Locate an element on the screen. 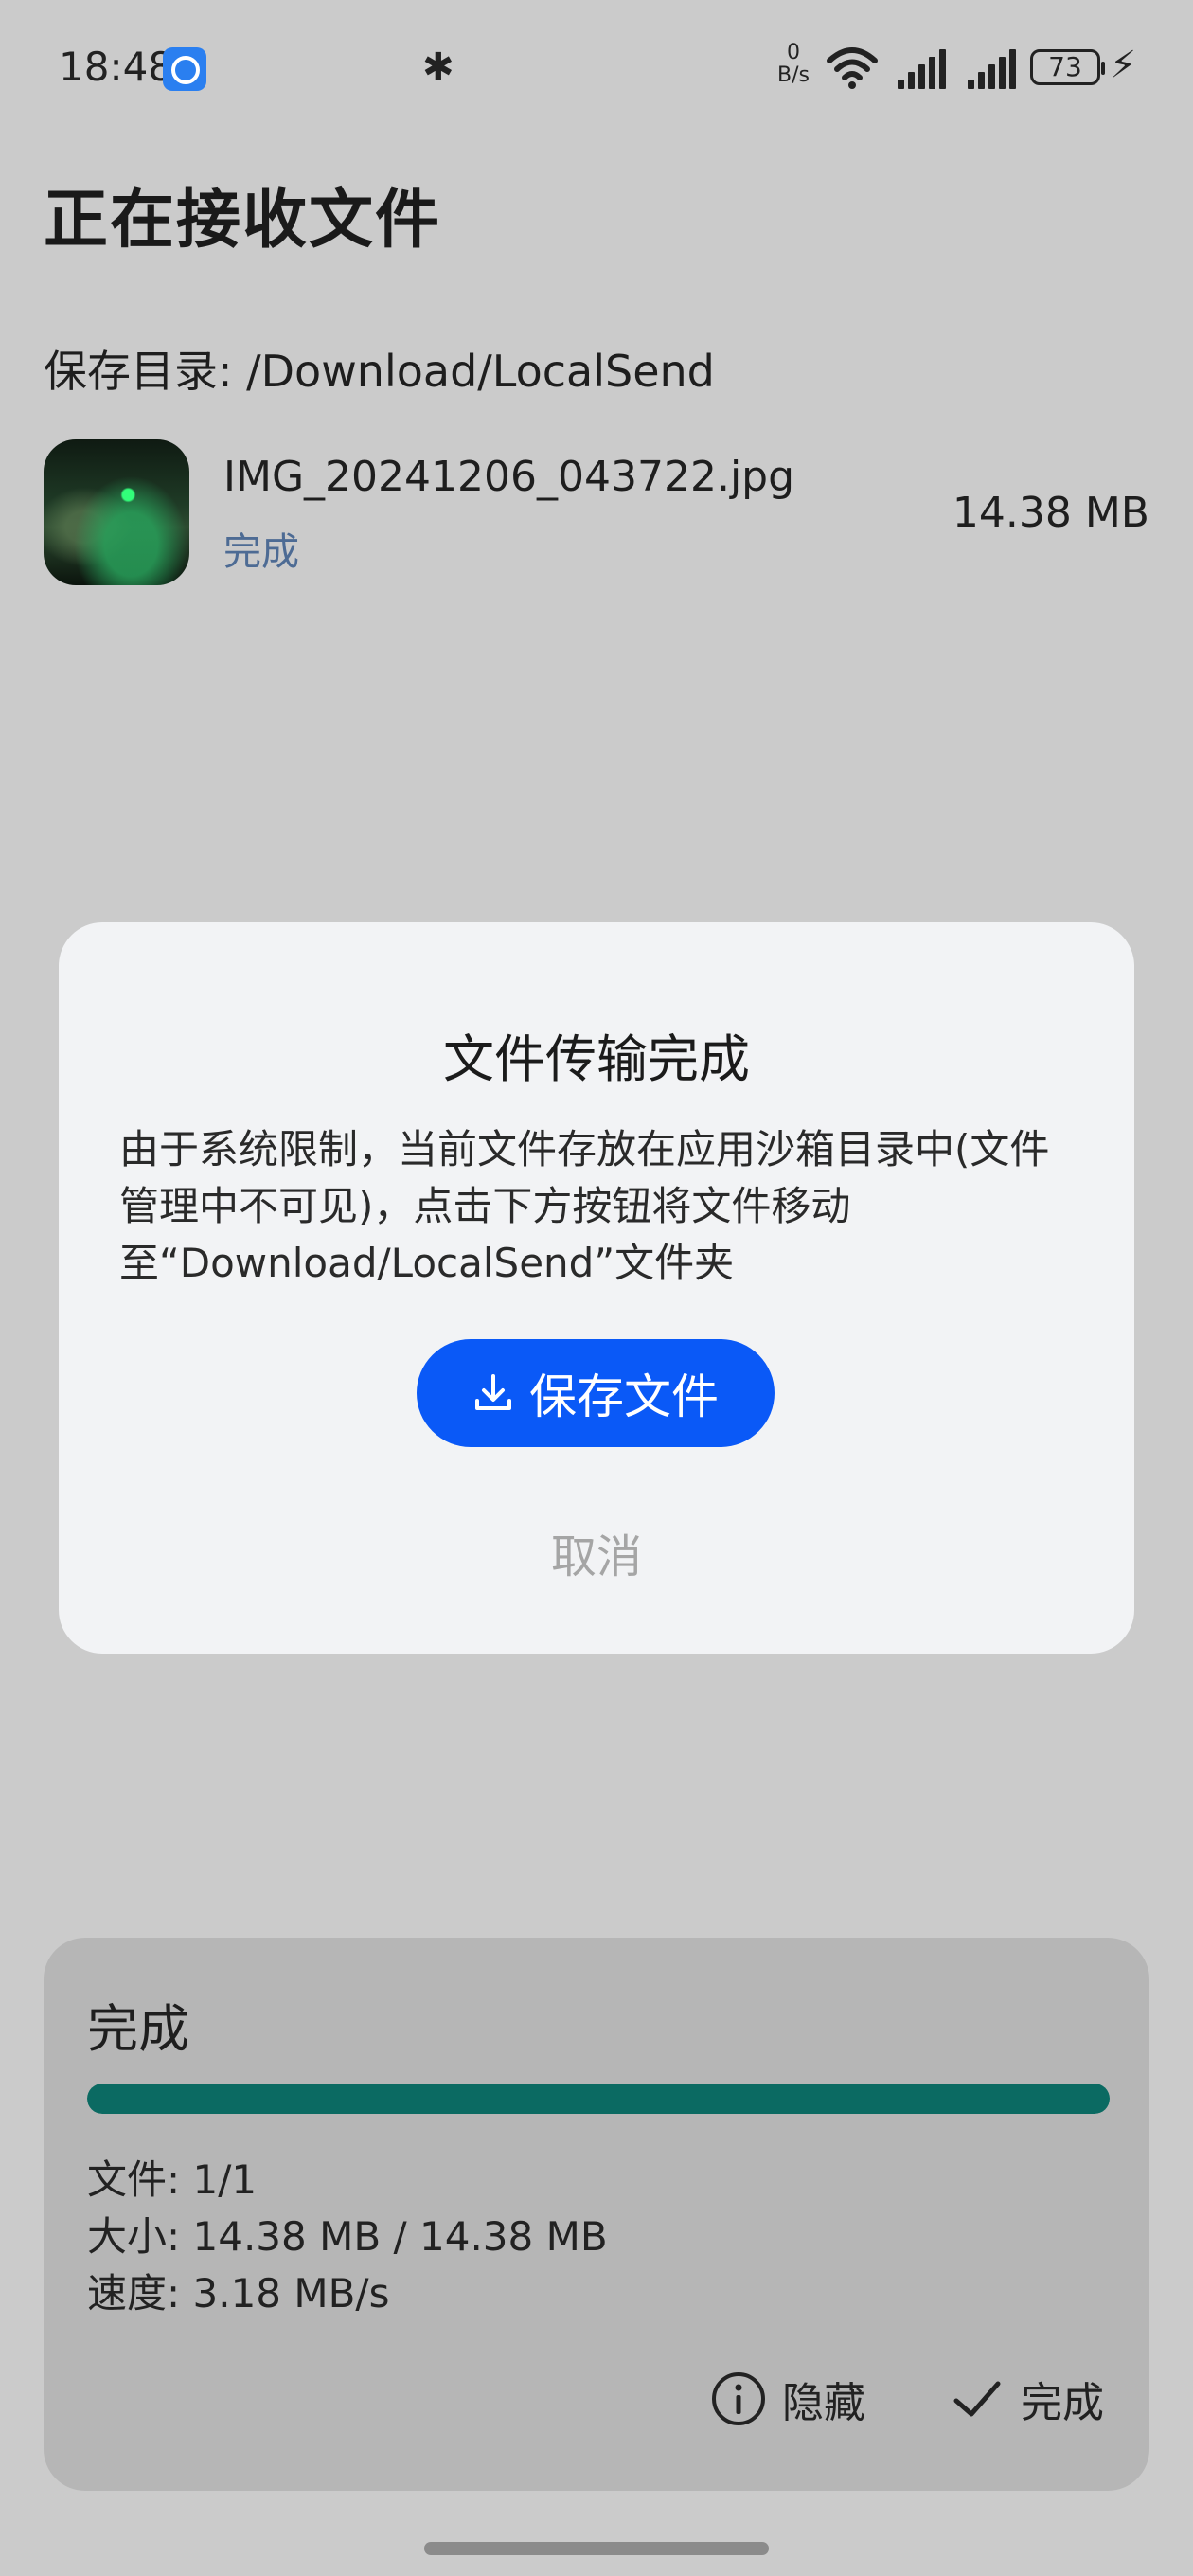 This screenshot has width=1193, height=2576. network-speed-value: 0 is located at coordinates (793, 52).